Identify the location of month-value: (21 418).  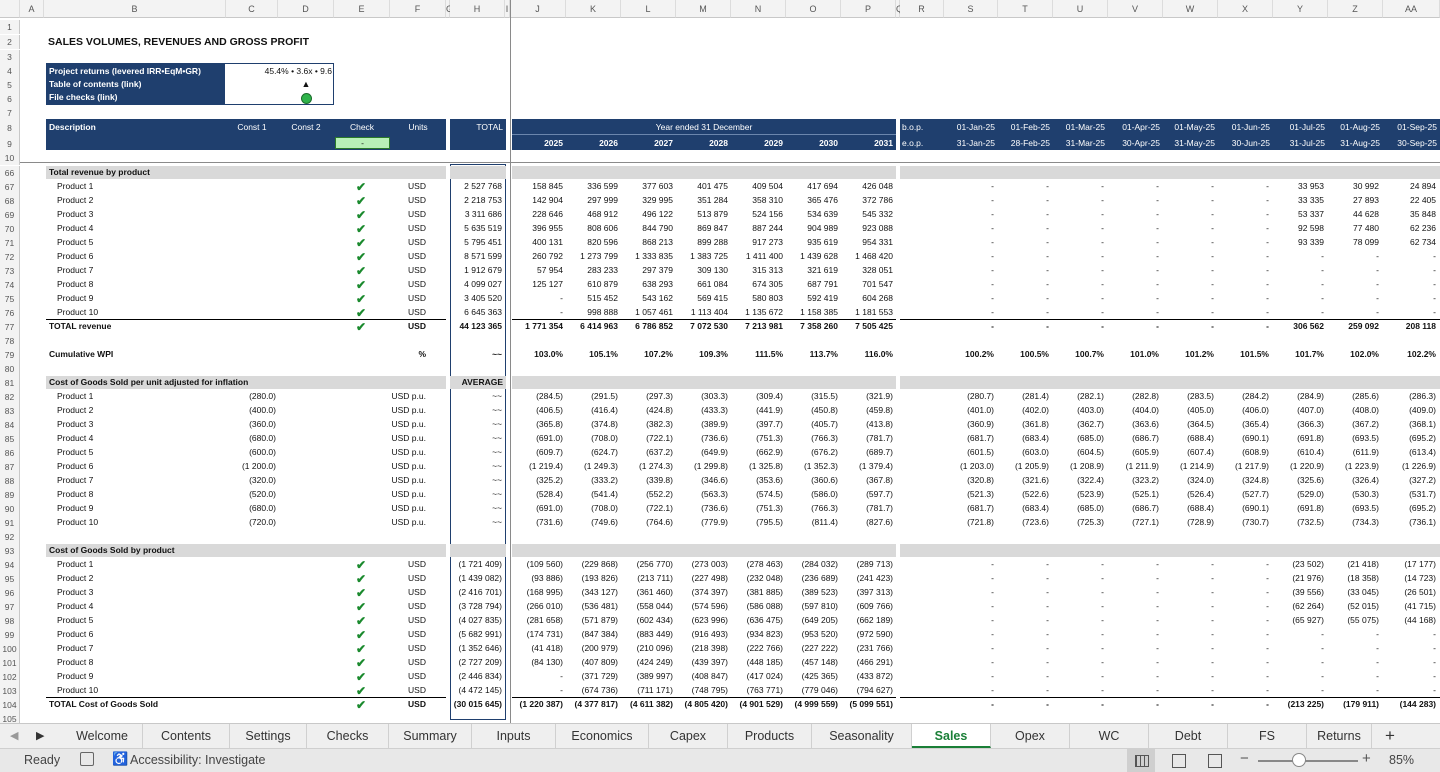
(1353, 564).